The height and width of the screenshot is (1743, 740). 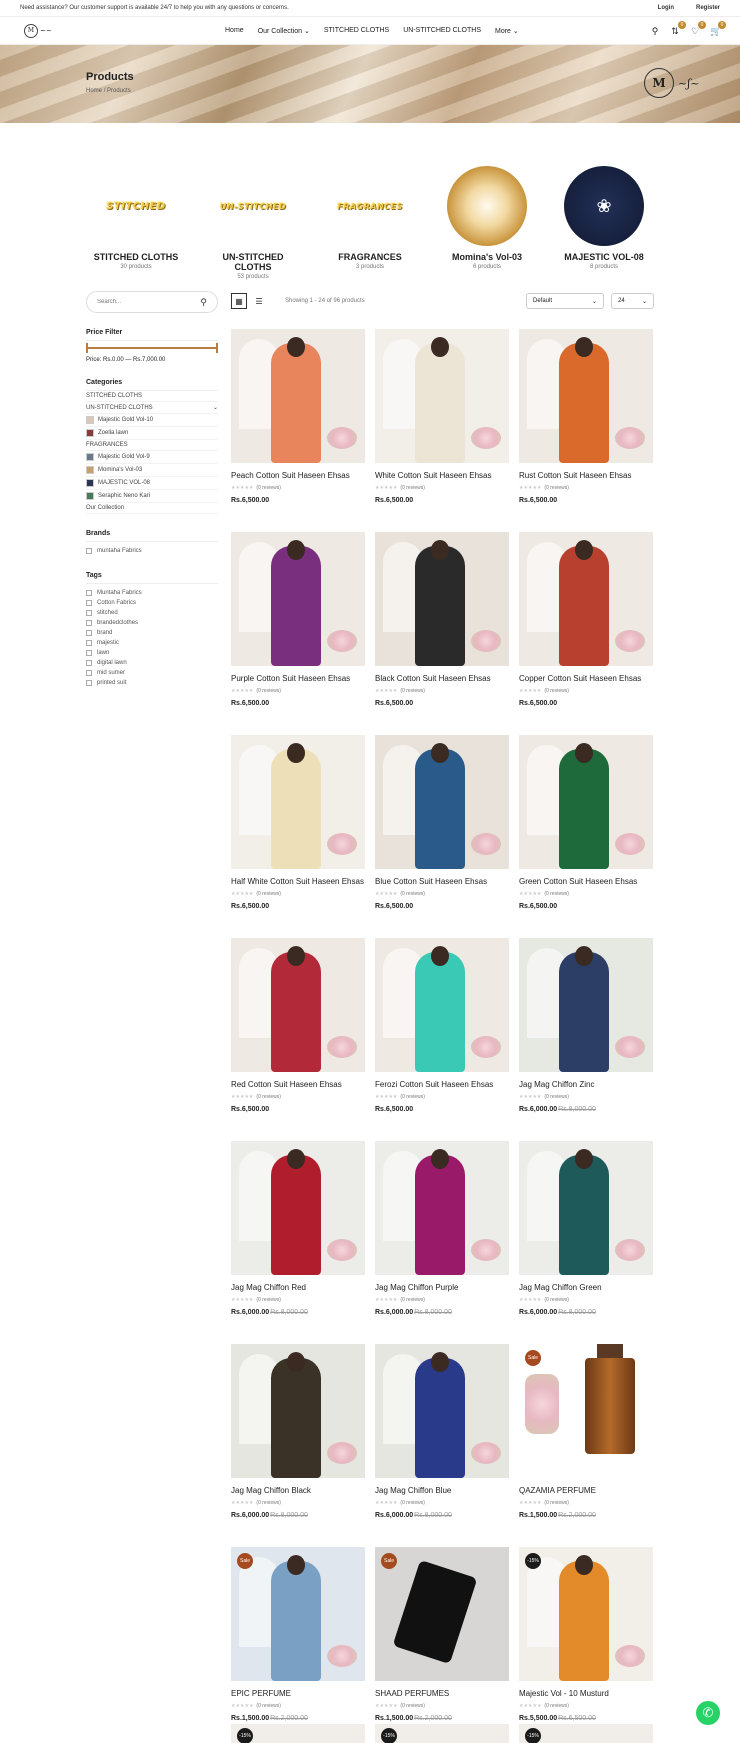 What do you see at coordinates (586, 1614) in the screenshot?
I see `product-image: -15%` at bounding box center [586, 1614].